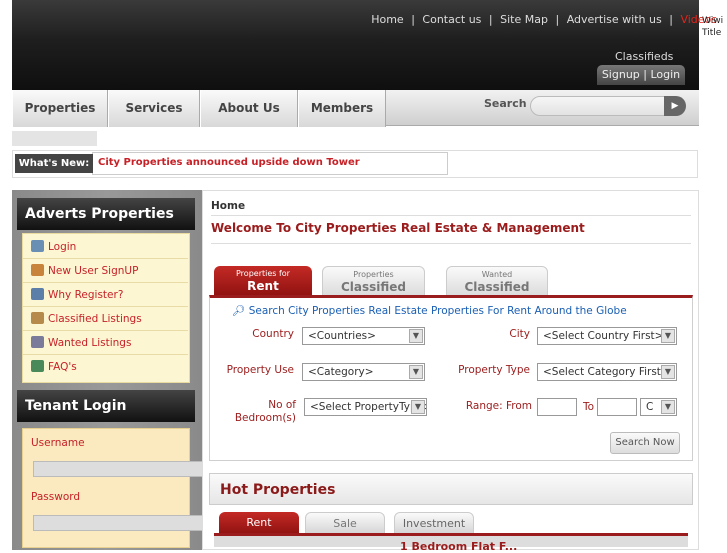 The width and height of the screenshot is (727, 553). What do you see at coordinates (505, 103) in the screenshot?
I see `search-label: Search` at bounding box center [505, 103].